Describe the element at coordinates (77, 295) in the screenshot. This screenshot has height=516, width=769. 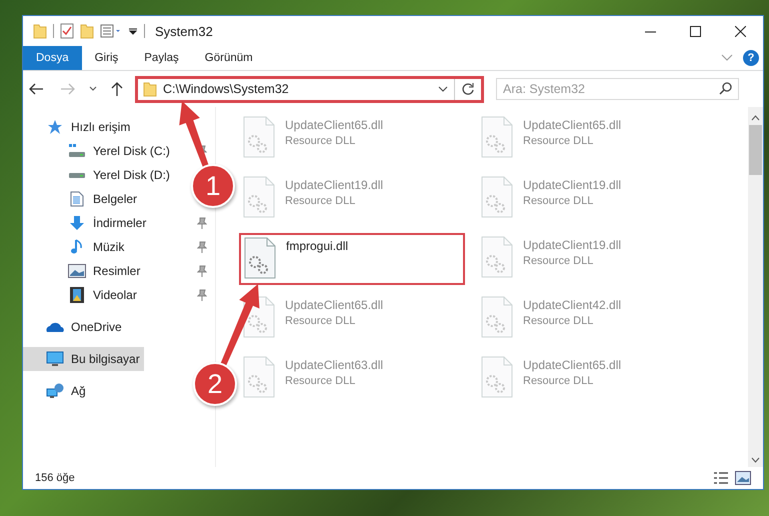
I see `film-icon` at that location.